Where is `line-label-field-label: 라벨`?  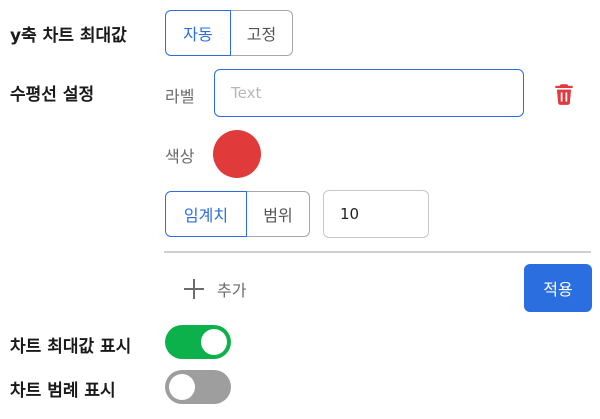 line-label-field-label: 라벨 is located at coordinates (180, 96).